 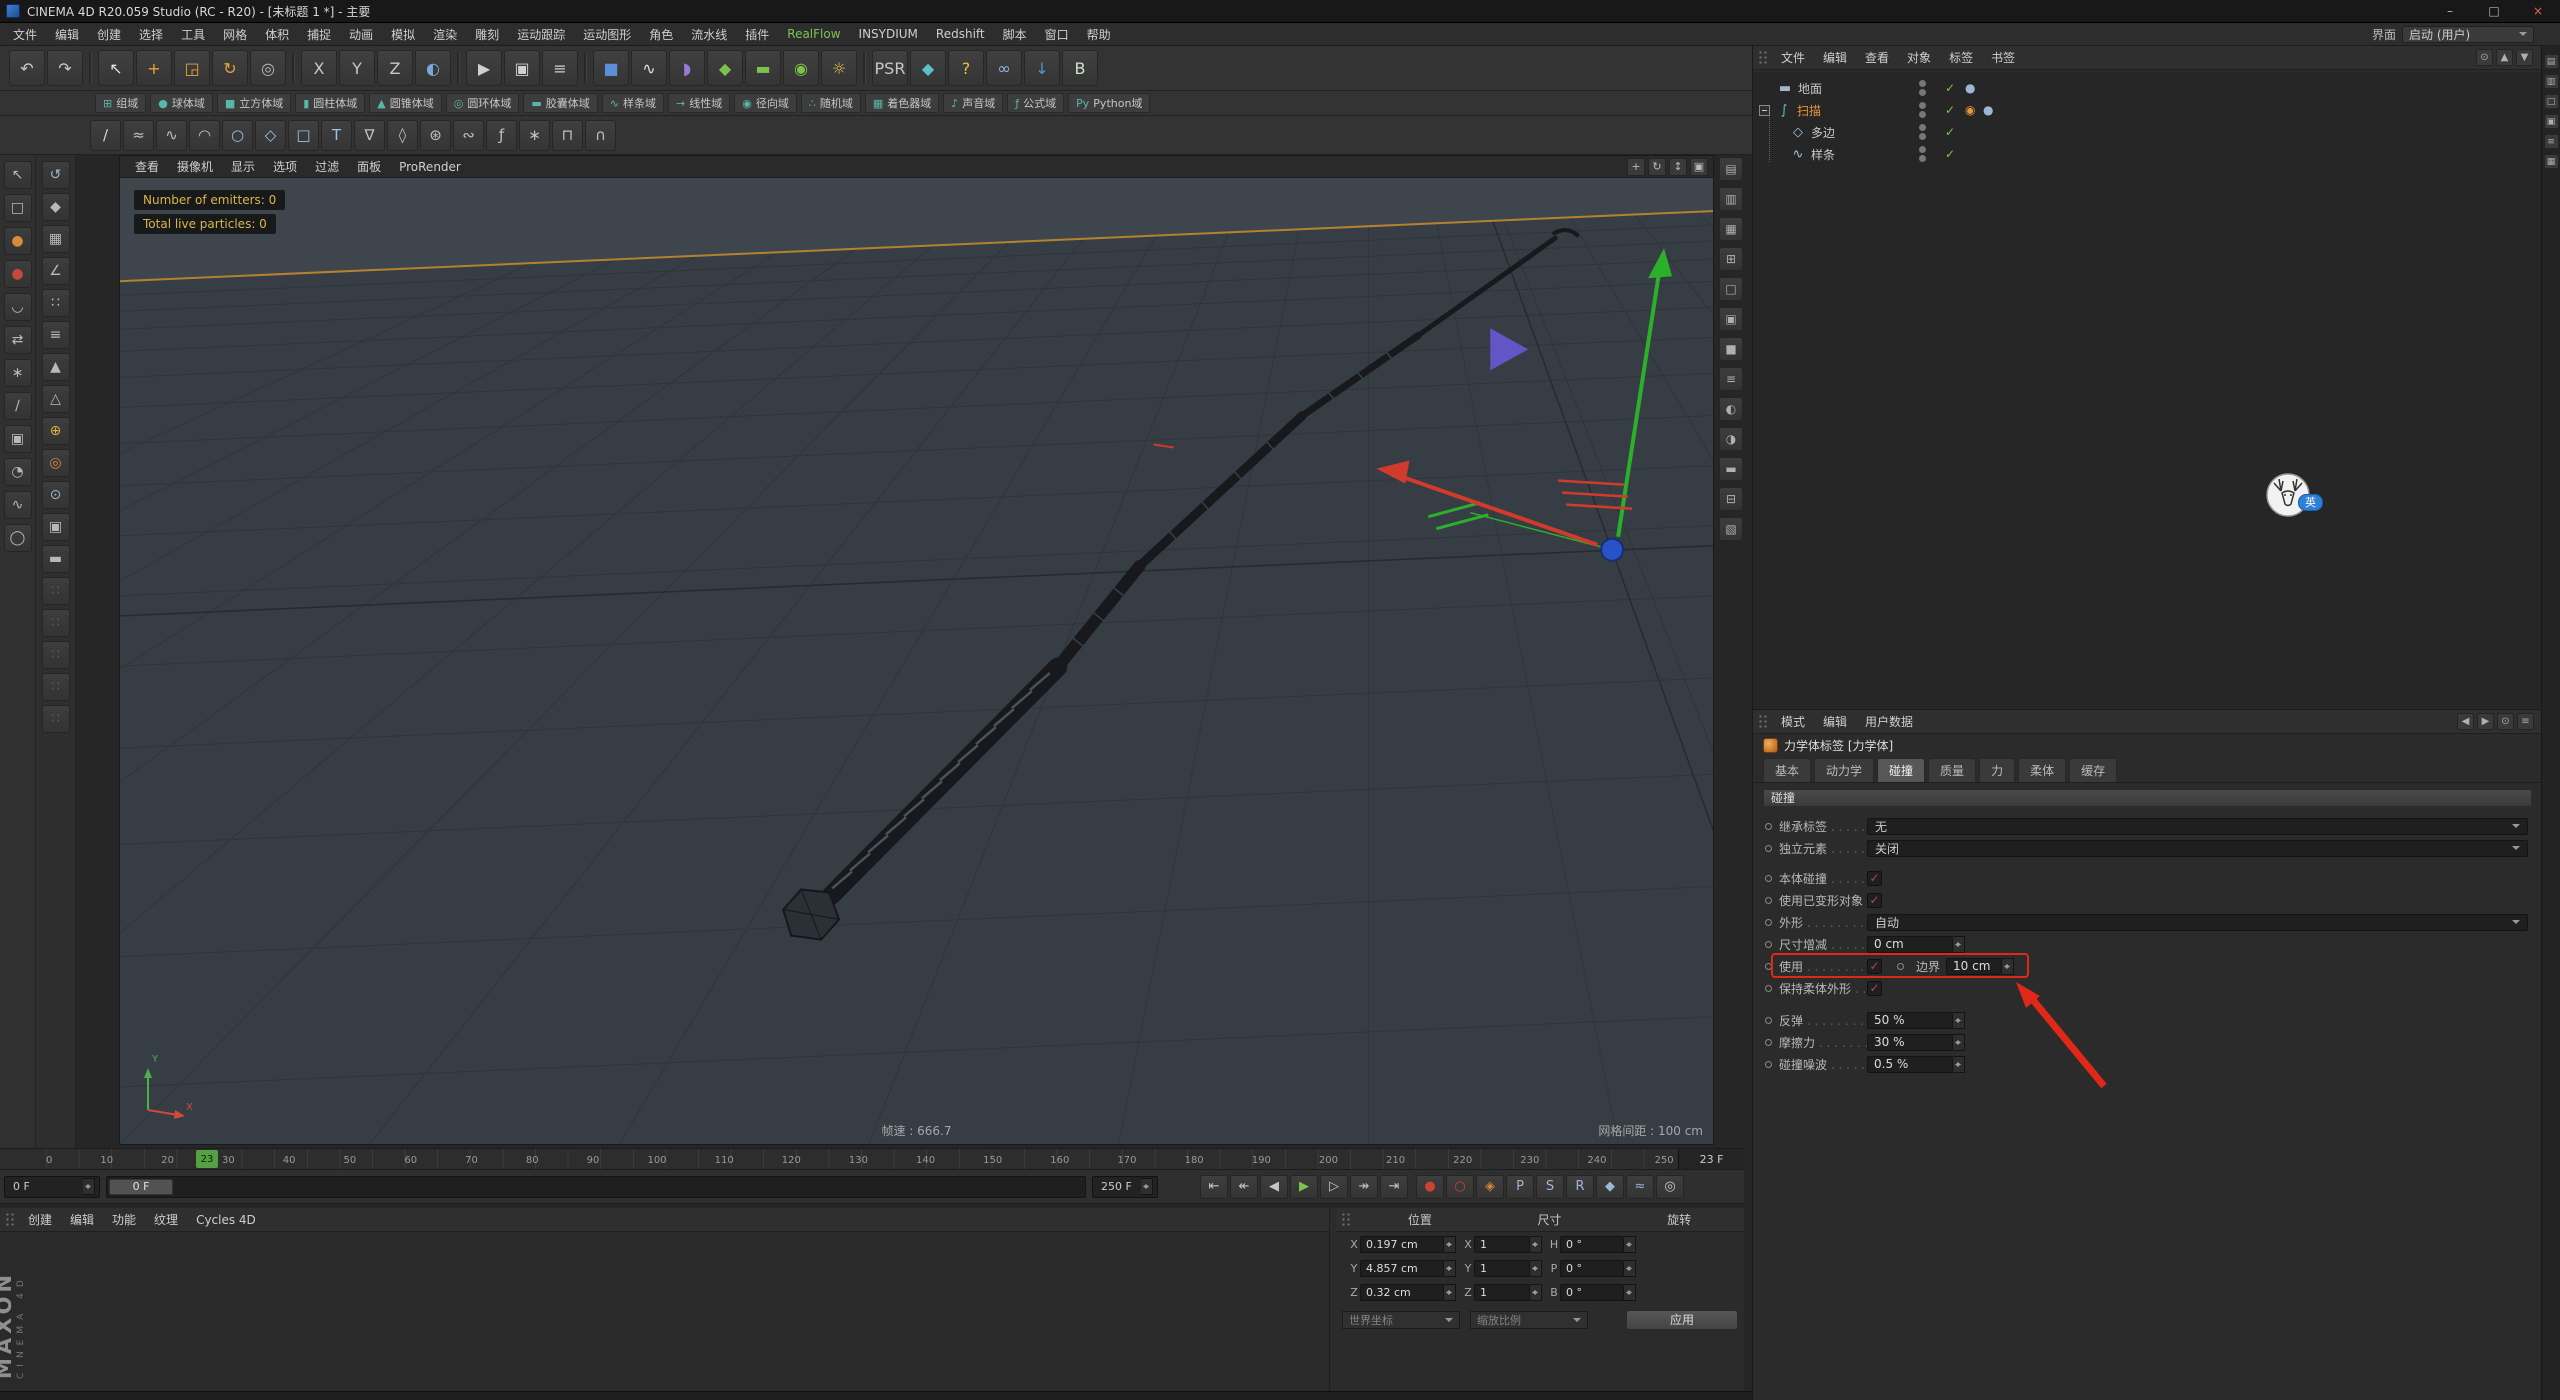 I want to click on object-name: 样条, so click(x=1823, y=154).